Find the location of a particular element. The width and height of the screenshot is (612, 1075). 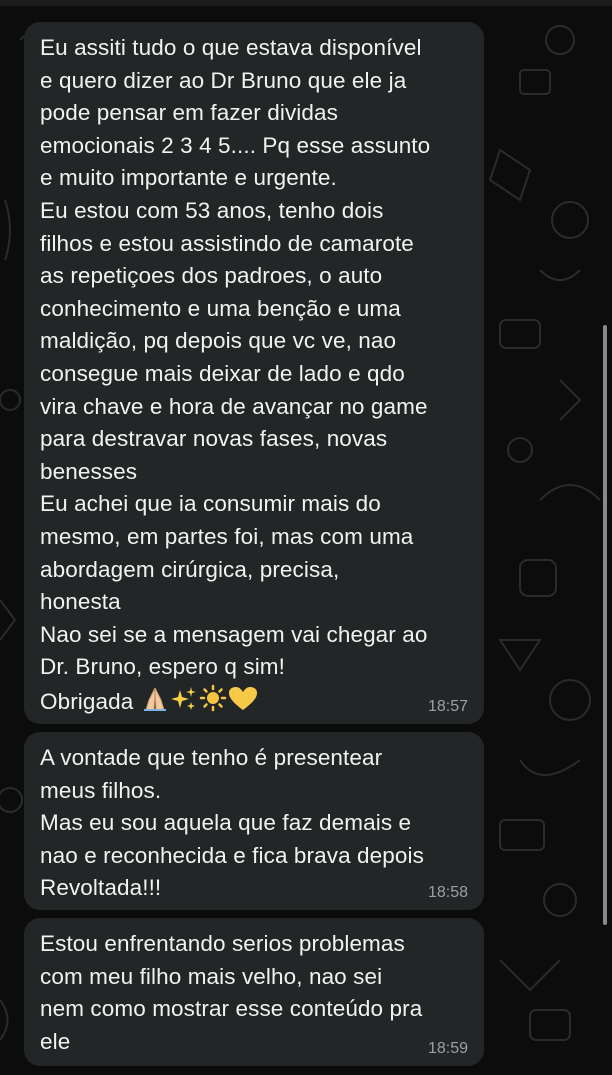

sun-icon is located at coordinates (213, 703).